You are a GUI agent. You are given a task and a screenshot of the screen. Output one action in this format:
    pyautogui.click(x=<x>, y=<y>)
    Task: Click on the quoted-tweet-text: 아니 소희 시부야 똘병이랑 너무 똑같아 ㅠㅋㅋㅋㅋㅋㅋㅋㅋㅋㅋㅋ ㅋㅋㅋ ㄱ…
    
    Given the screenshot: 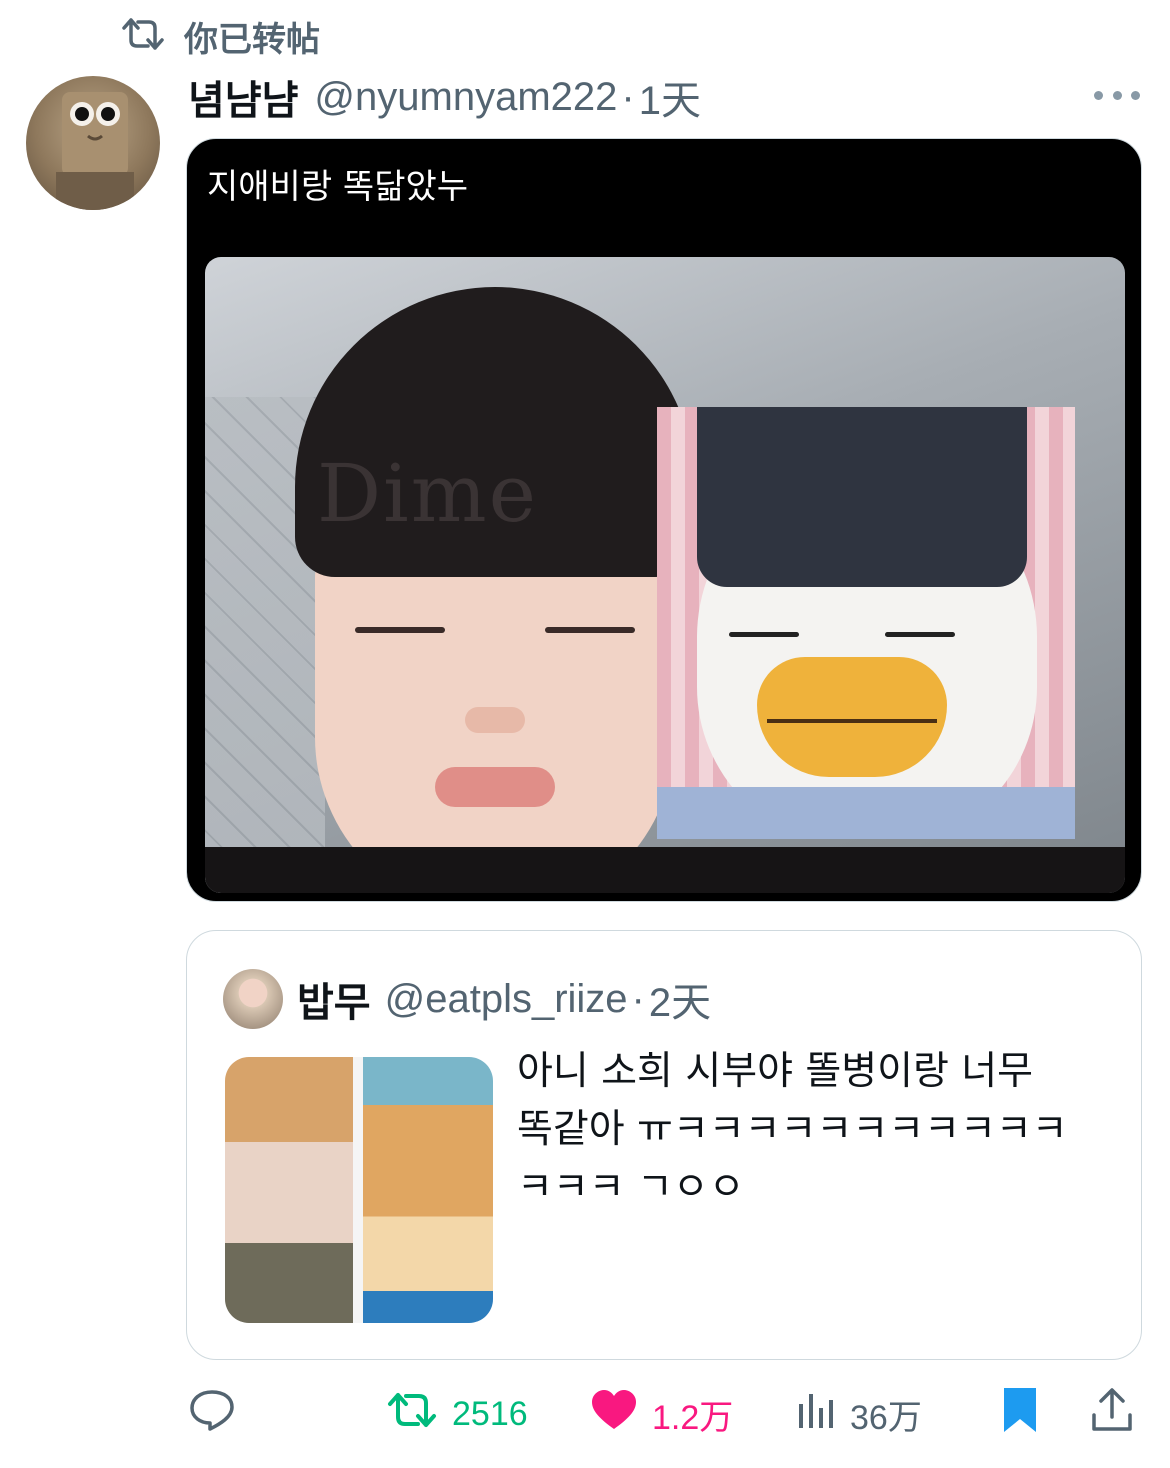 What is the action you would take?
    pyautogui.click(x=817, y=1130)
    